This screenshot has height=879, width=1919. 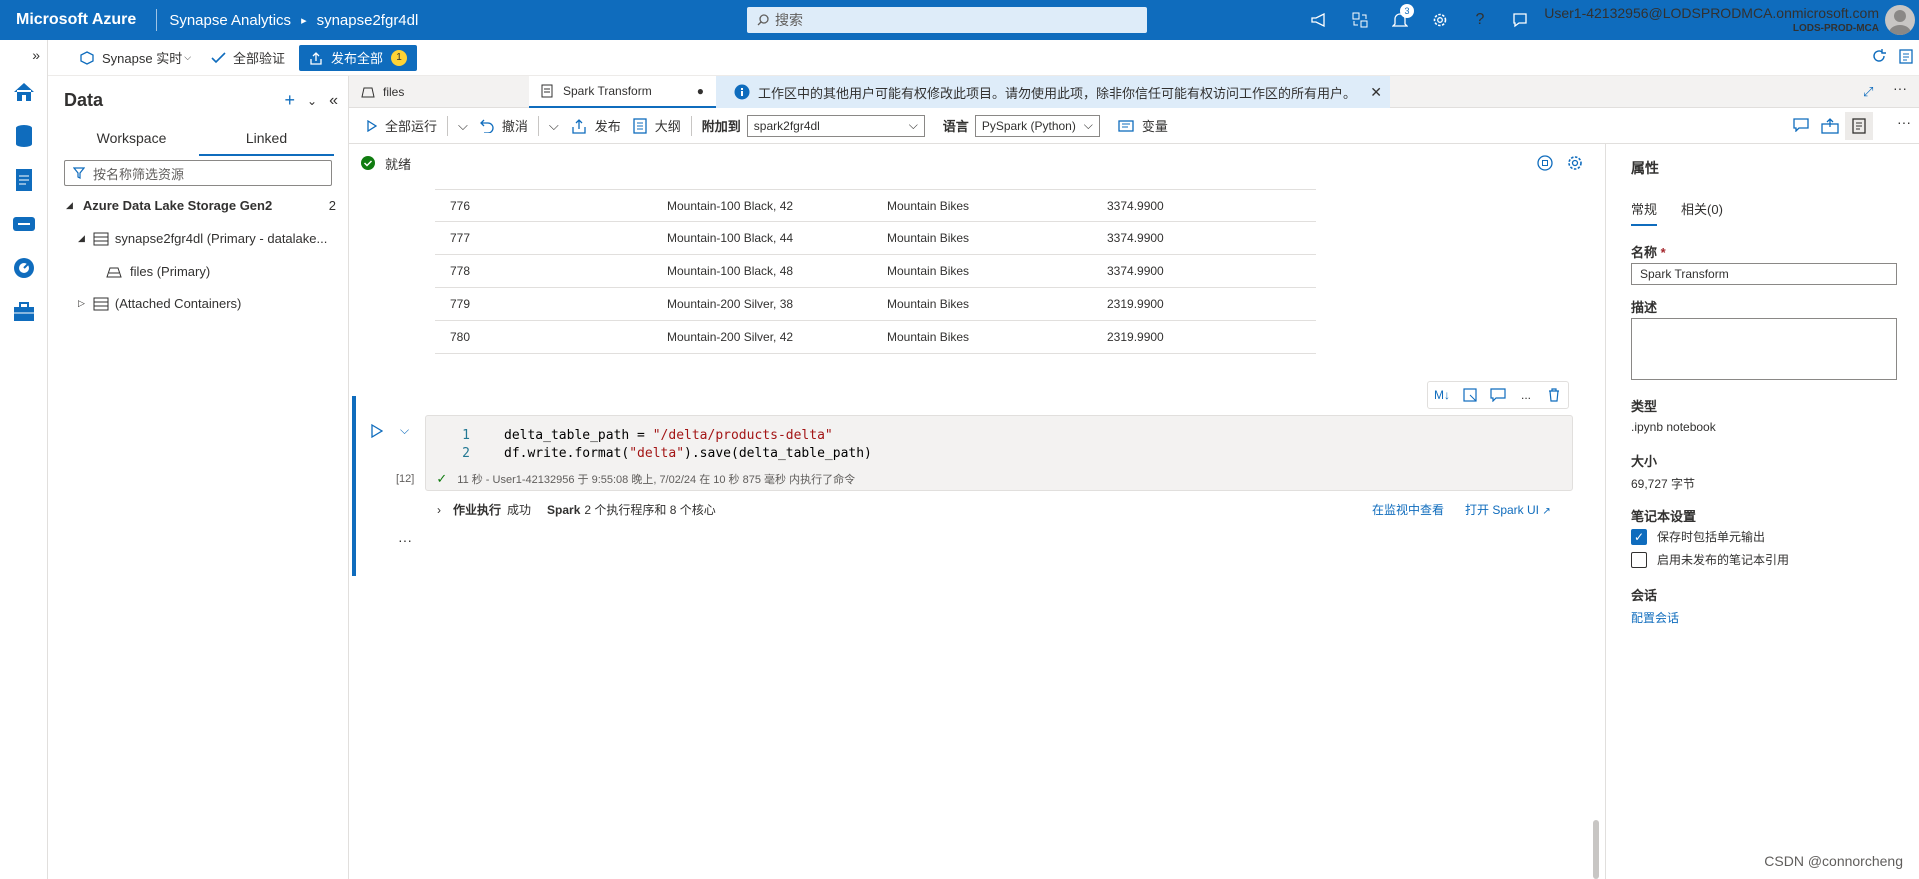 What do you see at coordinates (1508, 509) in the screenshot?
I see `open-spark-ui-link: 打开 Spark UI ↗` at bounding box center [1508, 509].